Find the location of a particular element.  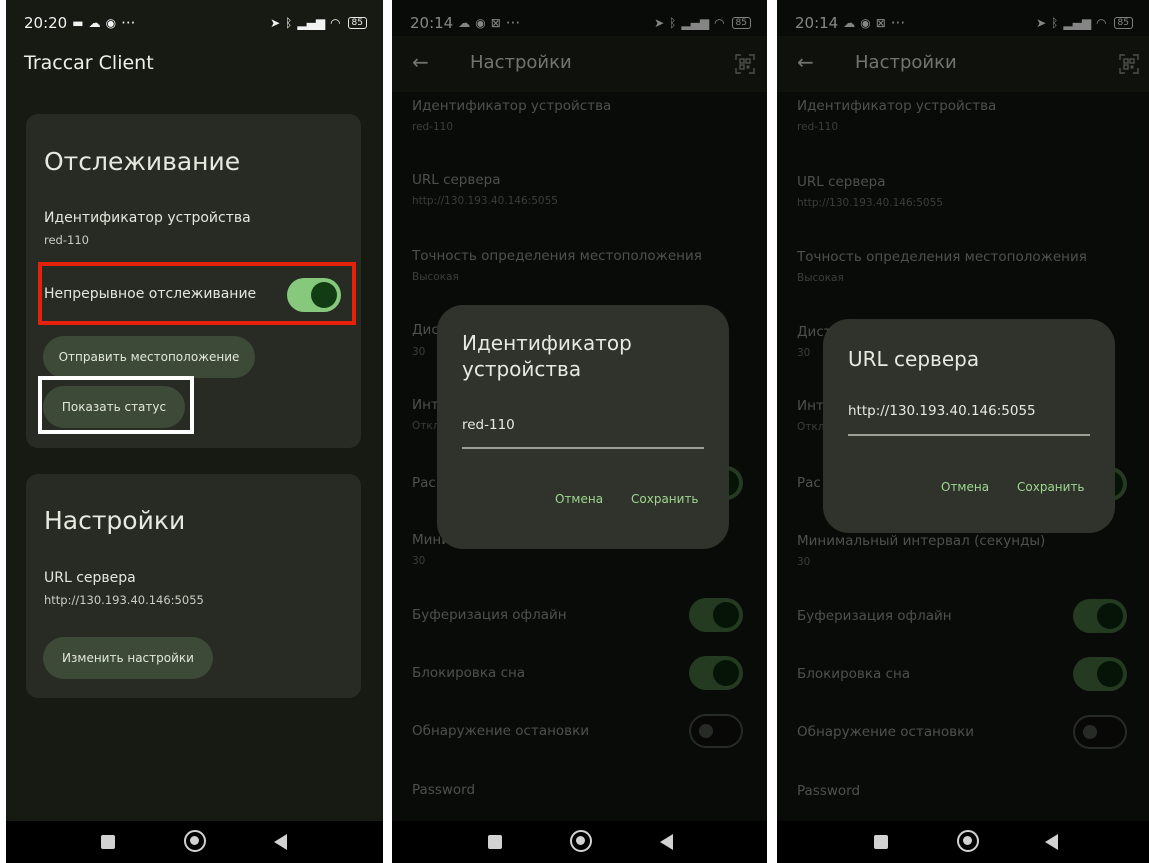

device-id-label: Идентификатор устройства is located at coordinates (147, 218).